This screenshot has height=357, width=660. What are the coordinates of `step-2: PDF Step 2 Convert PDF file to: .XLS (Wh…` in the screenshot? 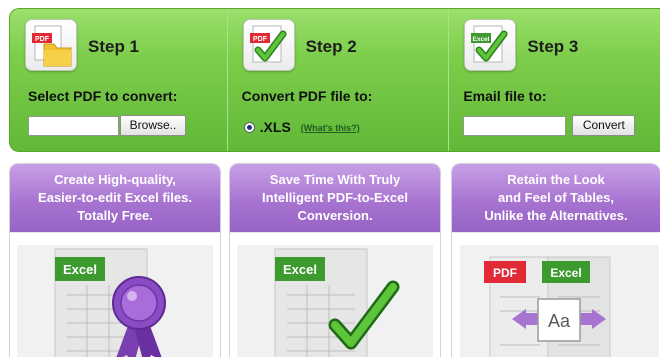 It's located at (339, 80).